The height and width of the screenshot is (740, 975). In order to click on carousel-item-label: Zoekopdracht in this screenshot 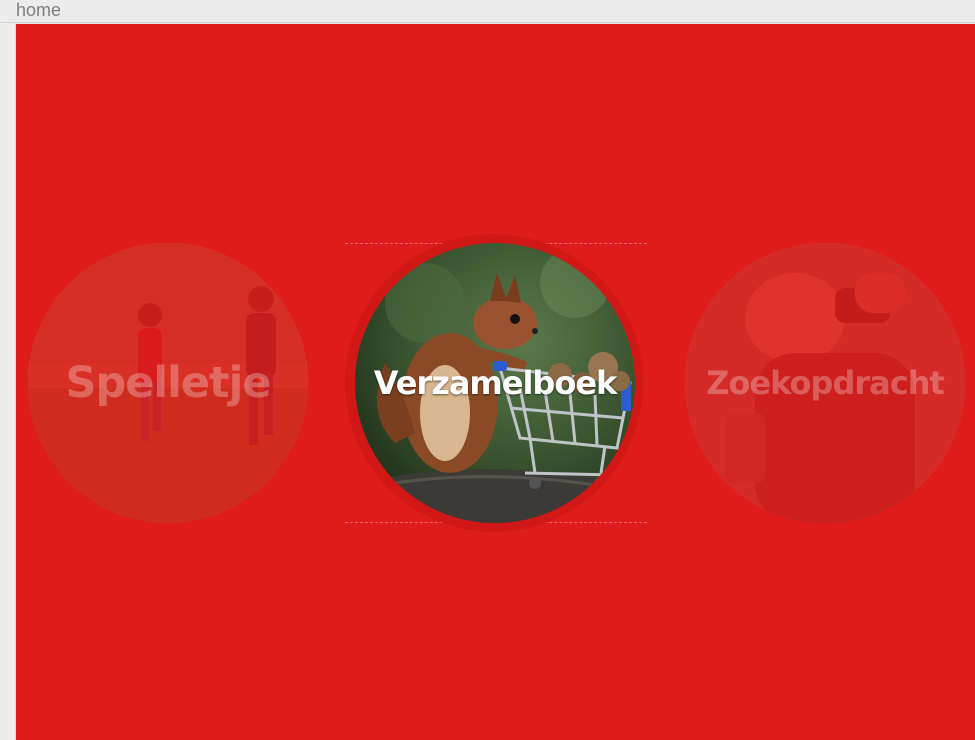, I will do `click(825, 383)`.